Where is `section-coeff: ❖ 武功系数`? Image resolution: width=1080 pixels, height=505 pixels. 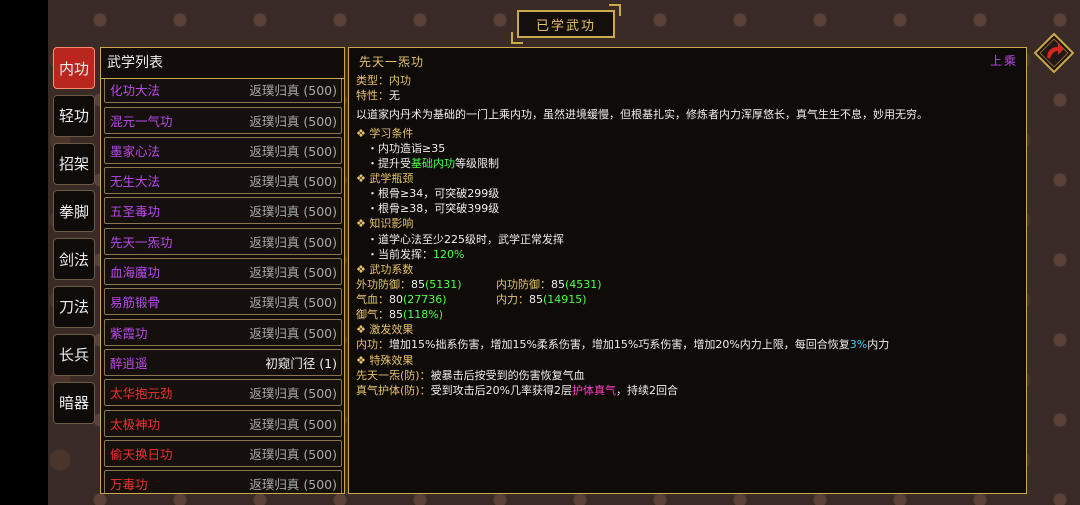 section-coeff: ❖ 武功系数 is located at coordinates (385, 269).